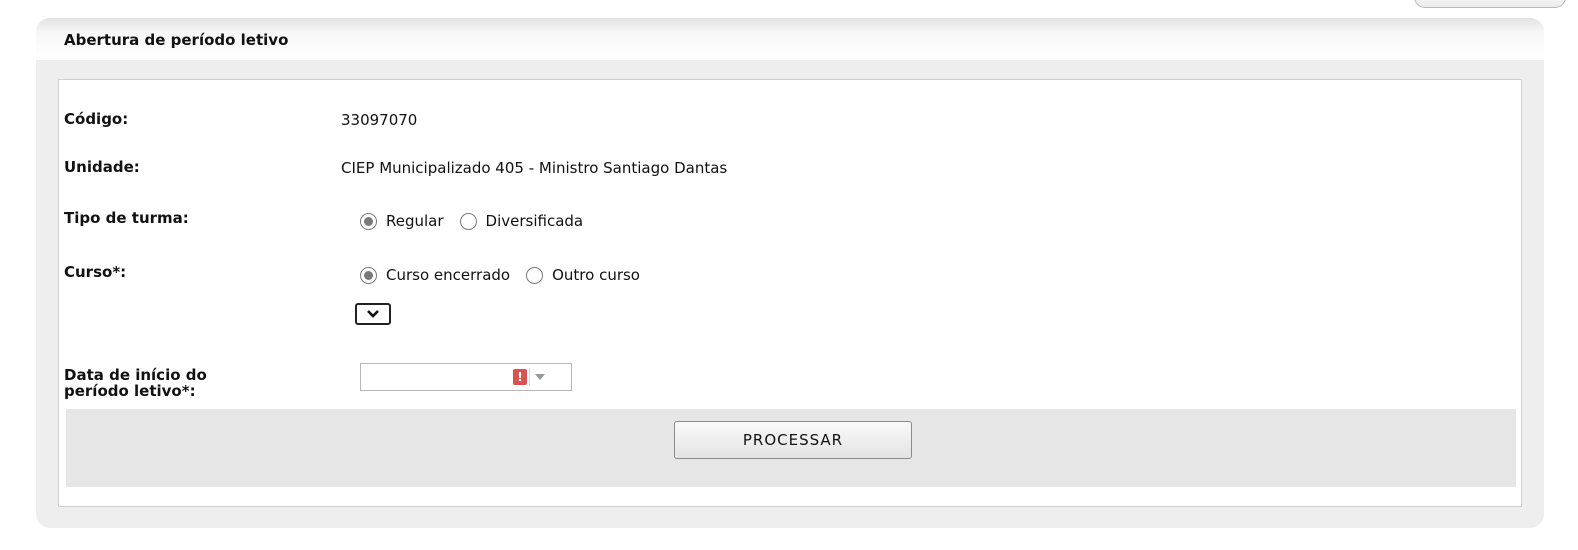 This screenshot has width=1578, height=550. I want to click on radio-regular, so click(368, 221).